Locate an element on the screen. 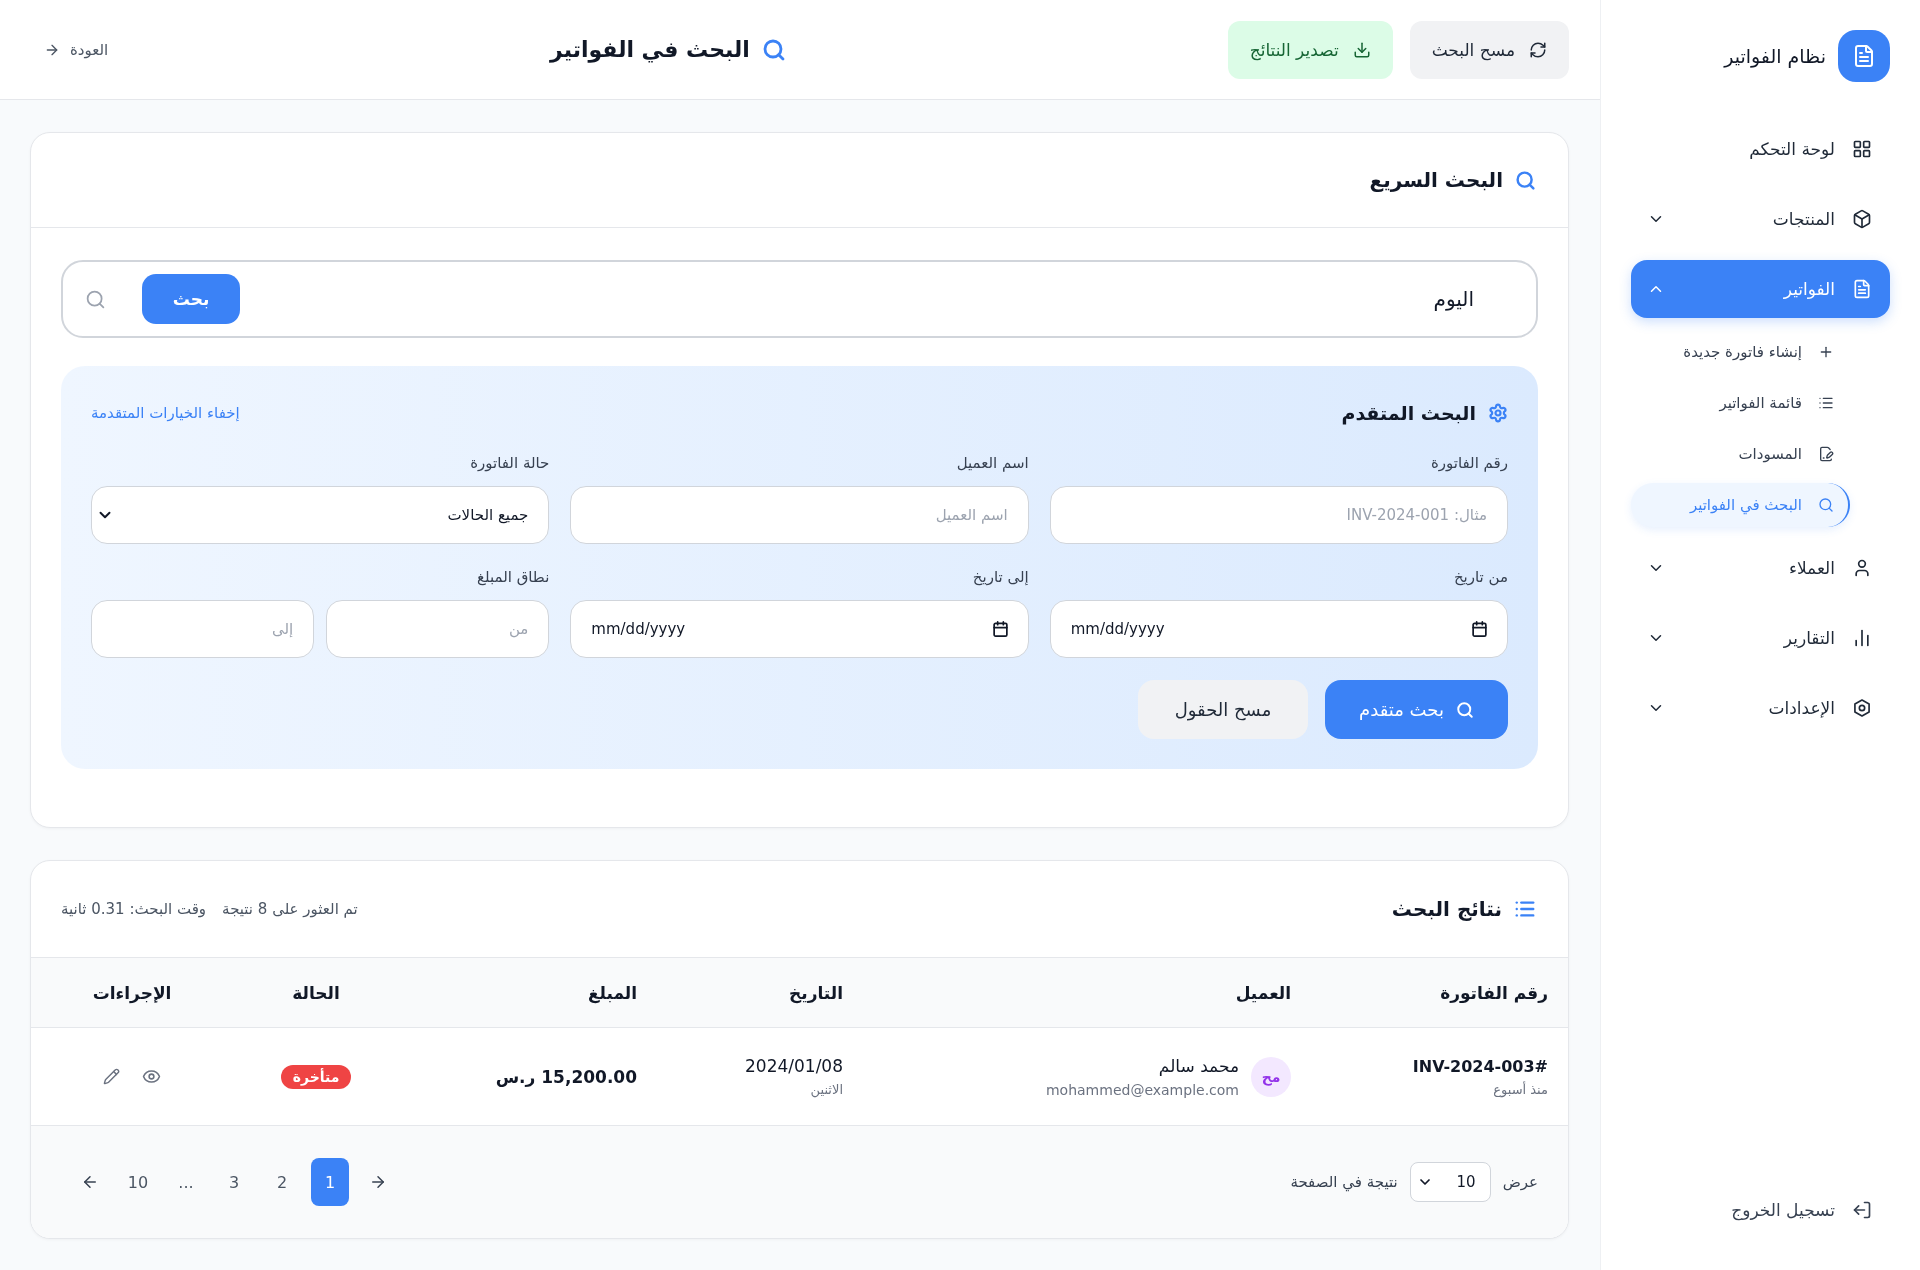  invoice-age: منذ أسبوع is located at coordinates (1520, 1089).